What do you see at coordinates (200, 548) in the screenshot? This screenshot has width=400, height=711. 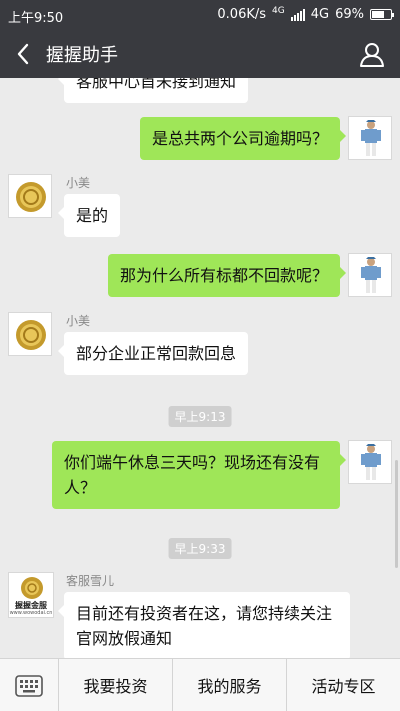 I see `timestamp: 早上9:33` at bounding box center [200, 548].